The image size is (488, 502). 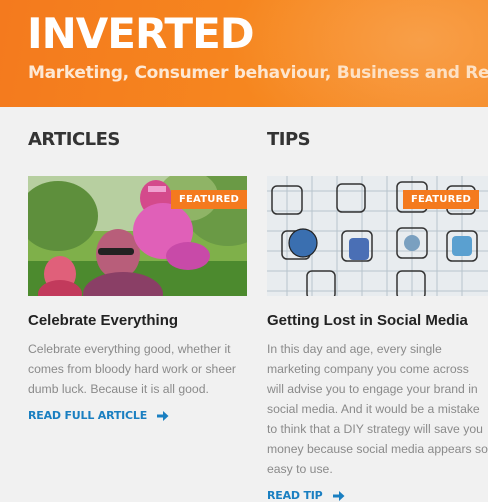 I want to click on read-tip-link: READ TIP, so click(x=377, y=495).